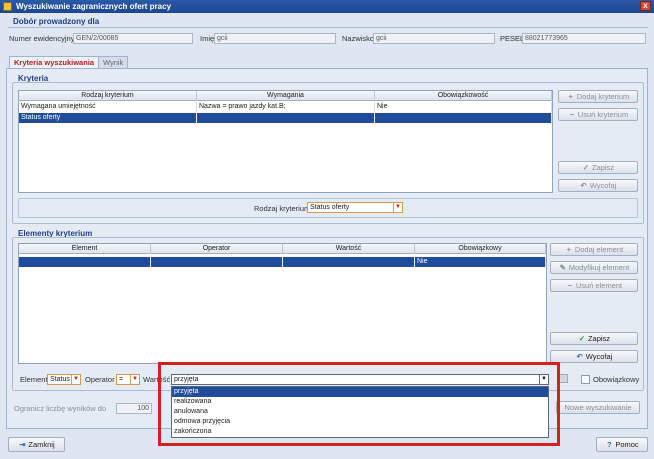  I want to click on dropdown-option: przyjęta, so click(360, 392).